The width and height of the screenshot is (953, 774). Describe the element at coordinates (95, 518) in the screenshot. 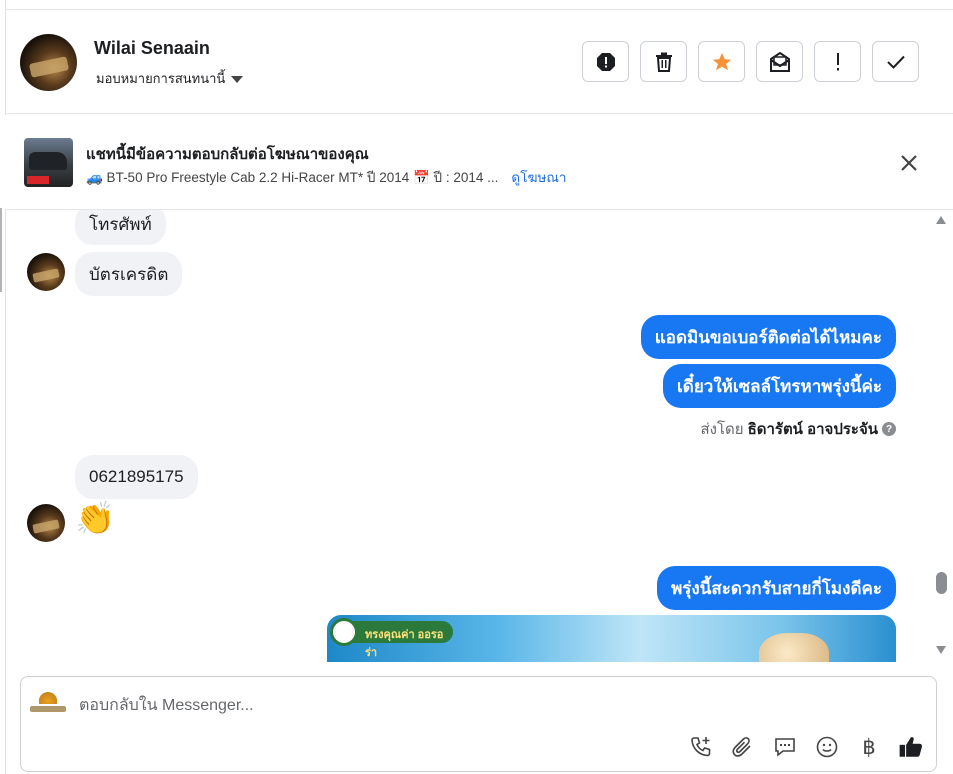

I see `clapping-hands-emoji: 👏` at that location.